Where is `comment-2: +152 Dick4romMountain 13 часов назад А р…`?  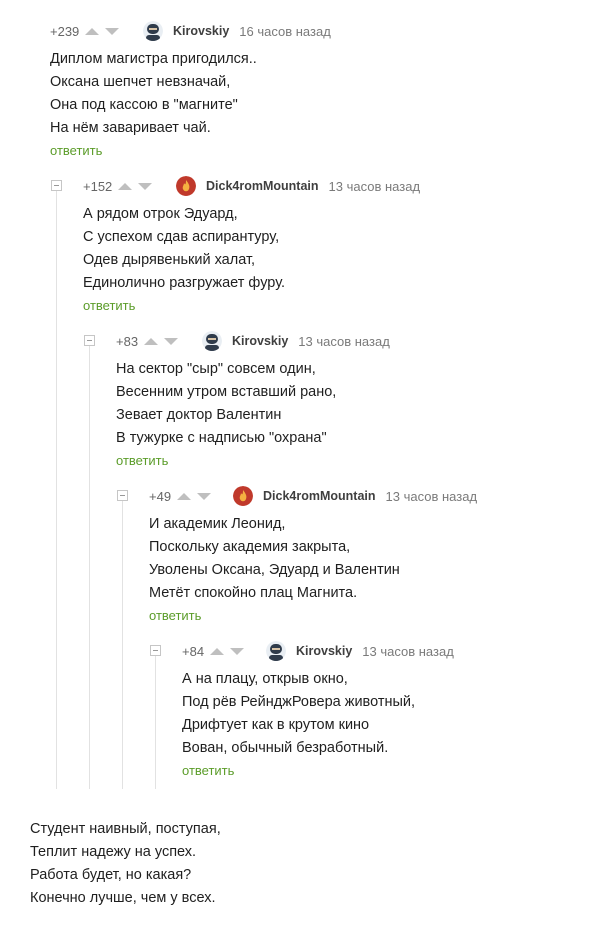
comment-2: +152 Dick4romMountain 13 часов назад А р… is located at coordinates (263, 244).